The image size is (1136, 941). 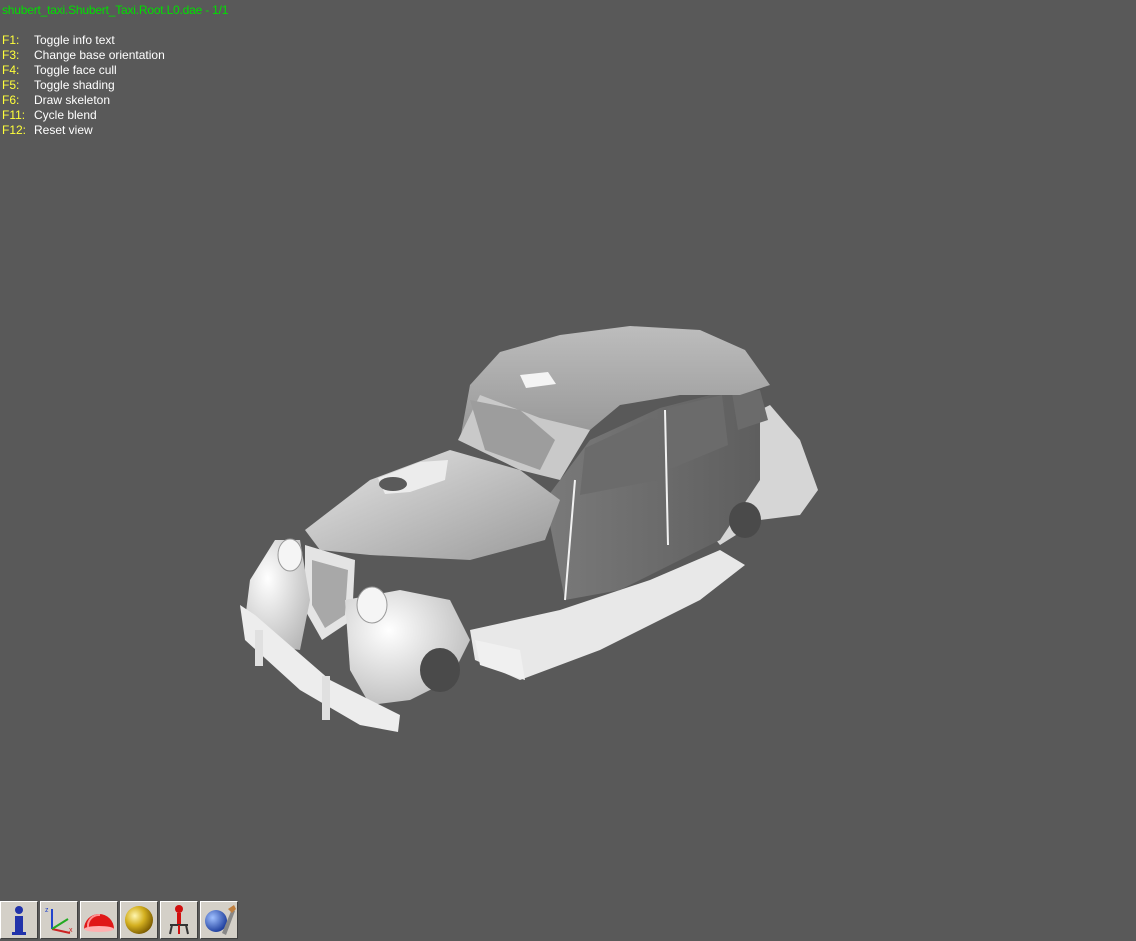 I want to click on help-row: F11: Cycle blend, so click(x=83, y=115).